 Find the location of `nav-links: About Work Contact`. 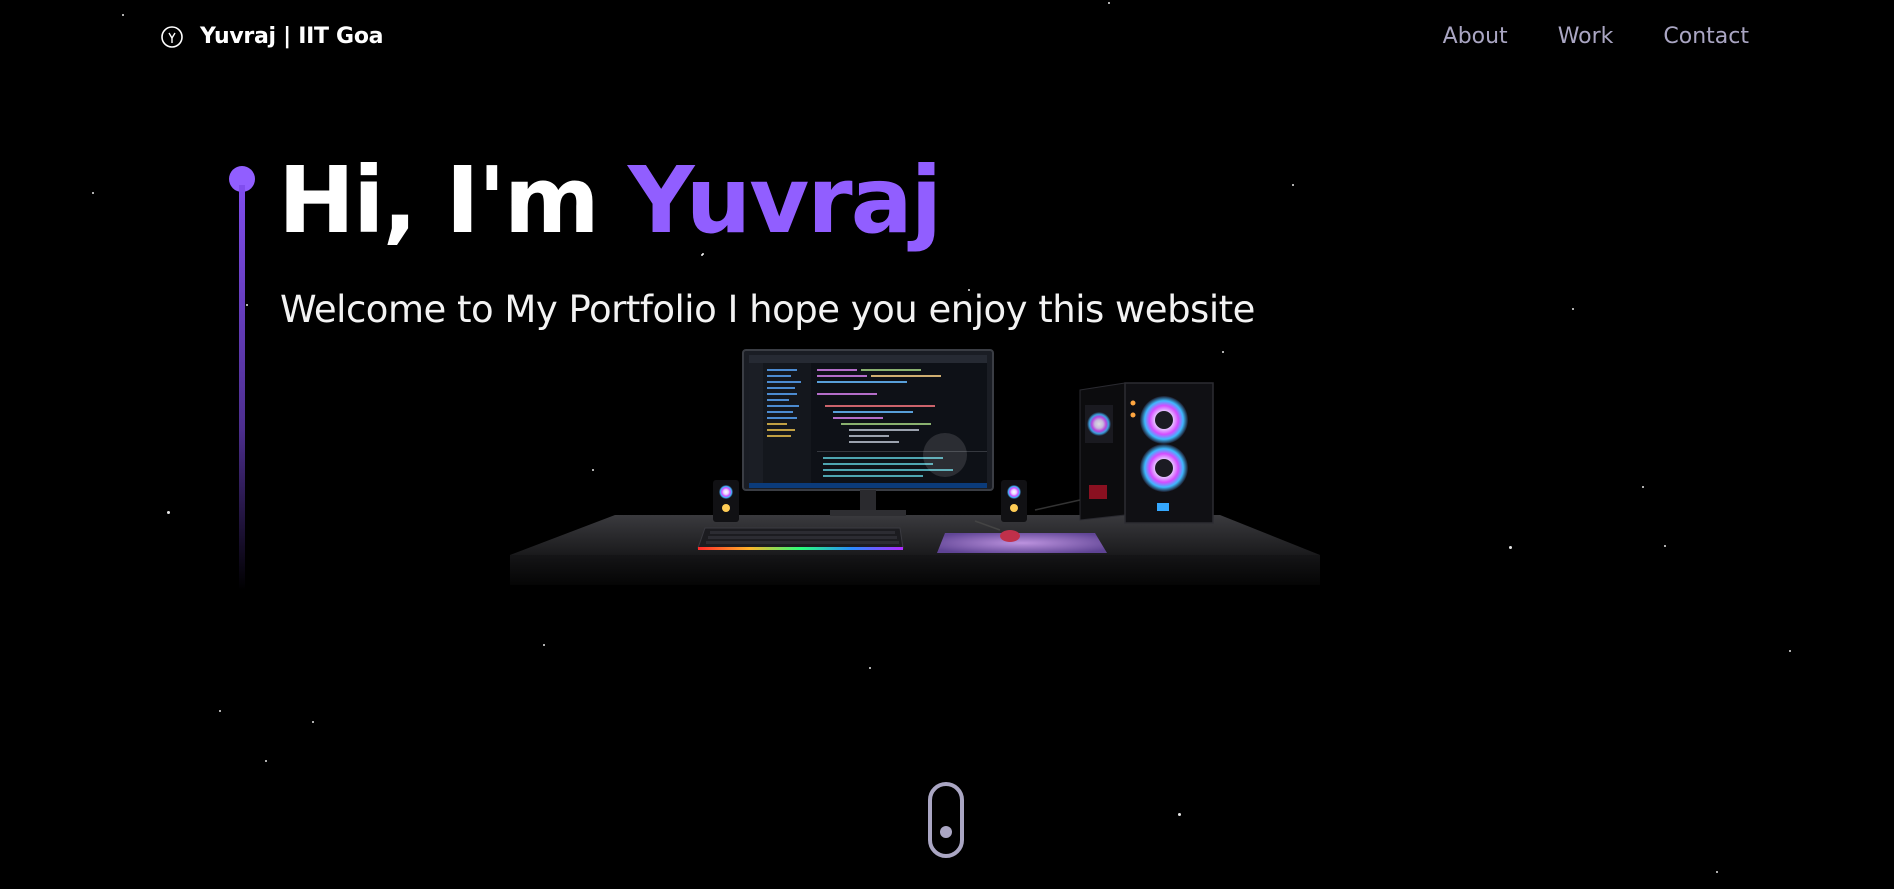

nav-links: About Work Contact is located at coordinates (1596, 36).